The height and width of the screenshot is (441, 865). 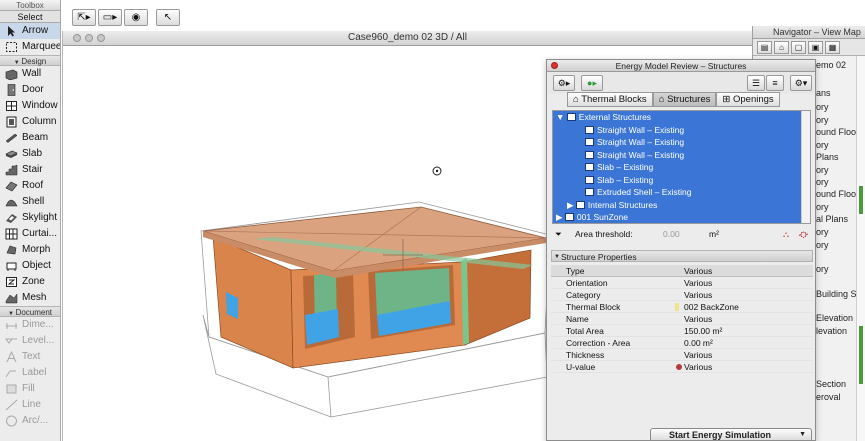 I want to click on property-value: 0.00 m², so click(x=698, y=343).